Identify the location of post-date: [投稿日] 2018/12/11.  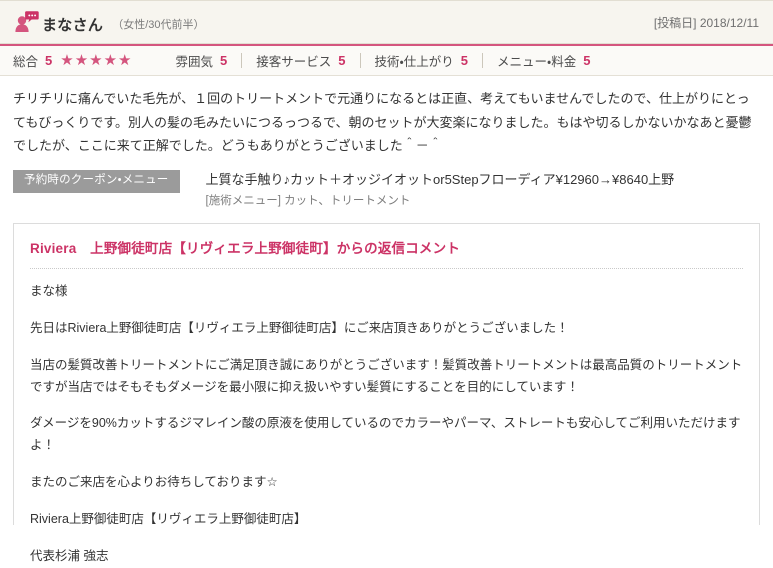
(706, 22).